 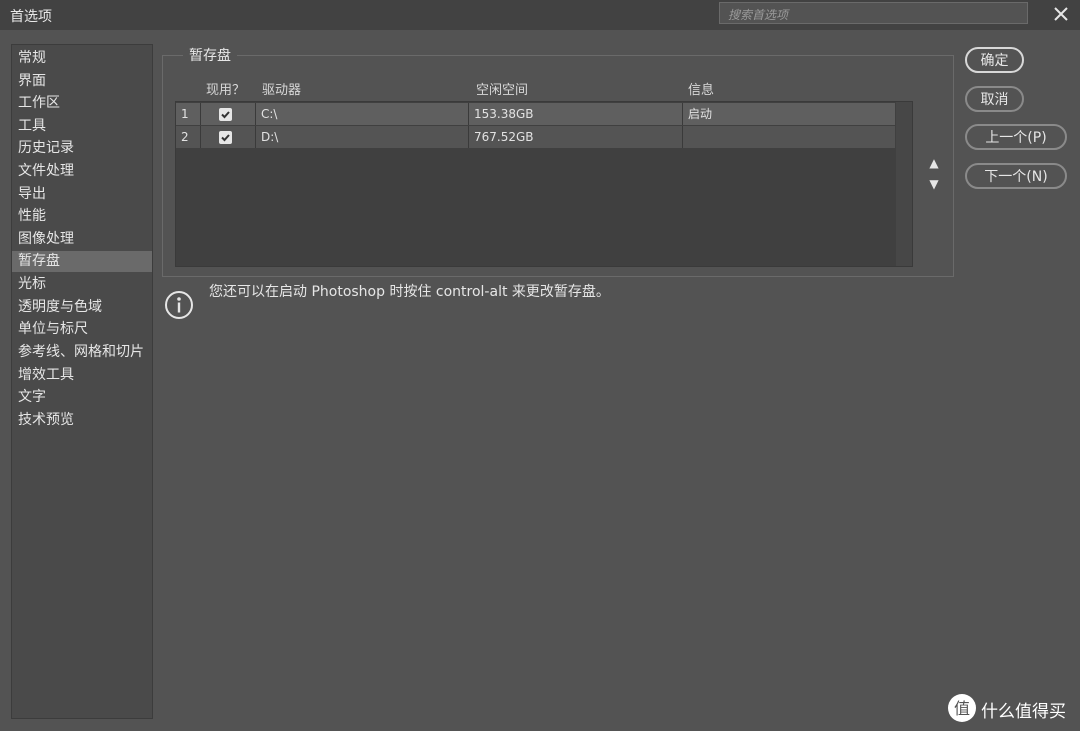 What do you see at coordinates (994, 60) in the screenshot?
I see `ok-button: 确定` at bounding box center [994, 60].